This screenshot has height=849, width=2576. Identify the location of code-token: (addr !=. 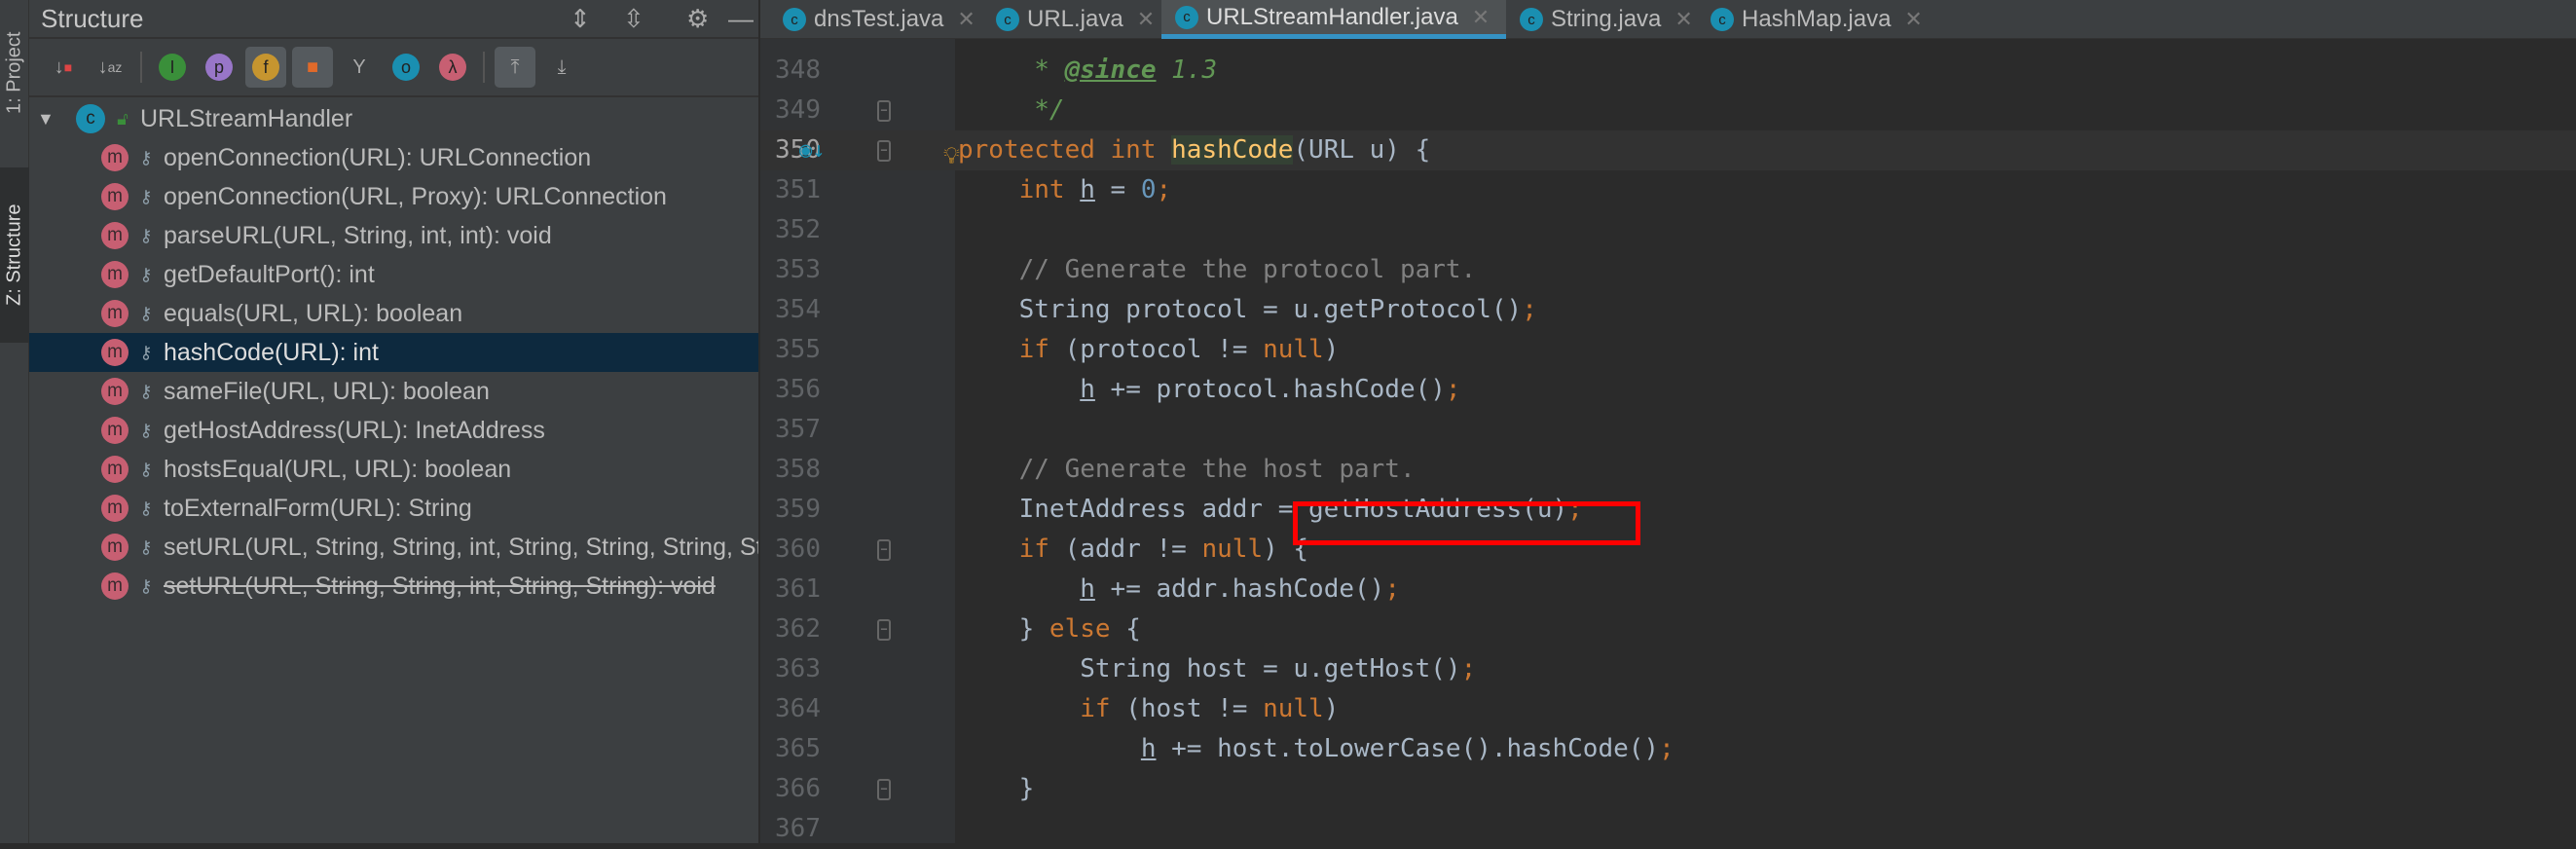
(1133, 549).